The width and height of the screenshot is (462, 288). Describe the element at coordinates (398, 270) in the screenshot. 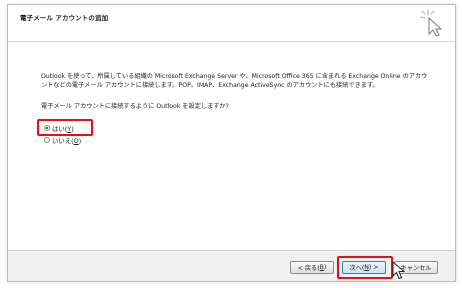

I see `mouse-pointer-icon` at that location.